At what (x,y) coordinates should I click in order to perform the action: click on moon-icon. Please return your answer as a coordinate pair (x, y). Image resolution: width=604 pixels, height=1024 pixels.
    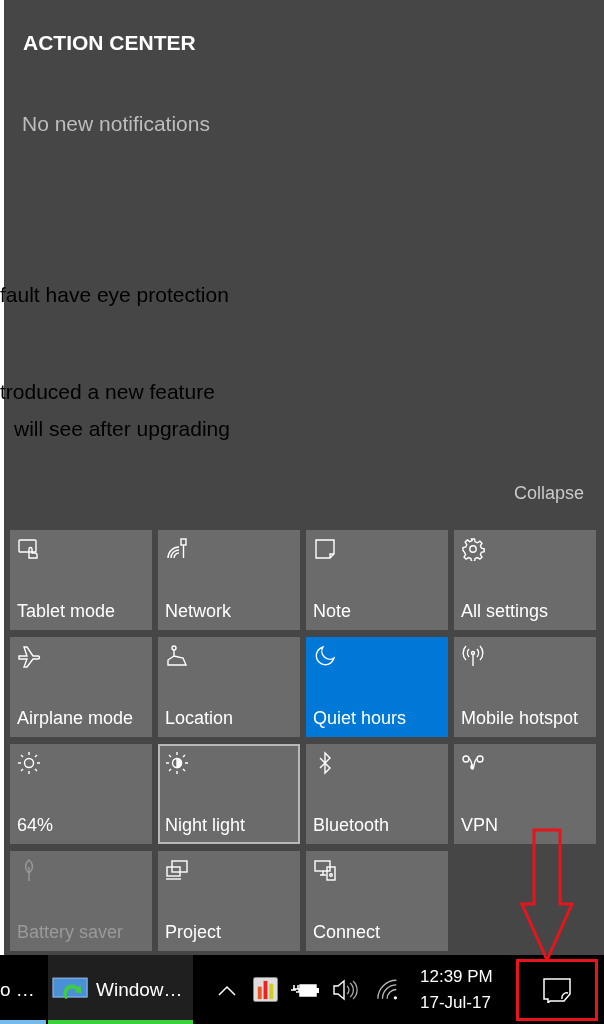
    Looking at the image, I should click on (325, 656).